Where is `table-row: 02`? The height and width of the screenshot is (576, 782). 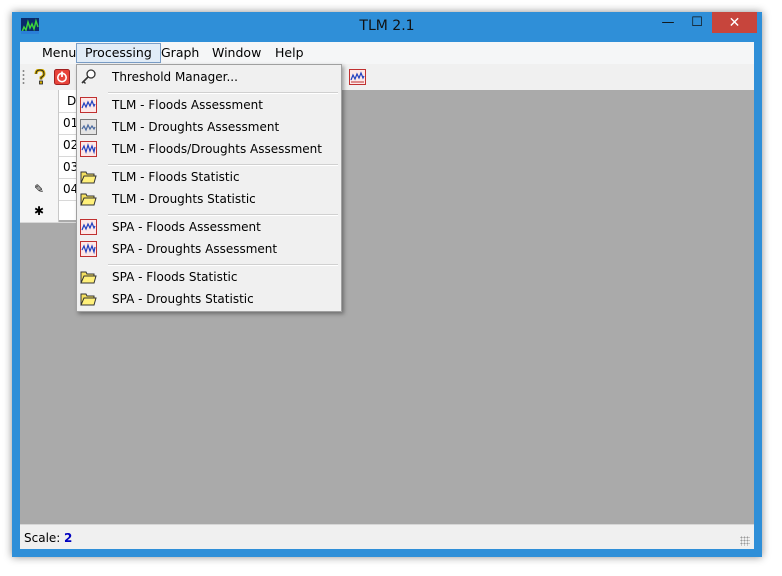 table-row: 02 is located at coordinates (50, 145).